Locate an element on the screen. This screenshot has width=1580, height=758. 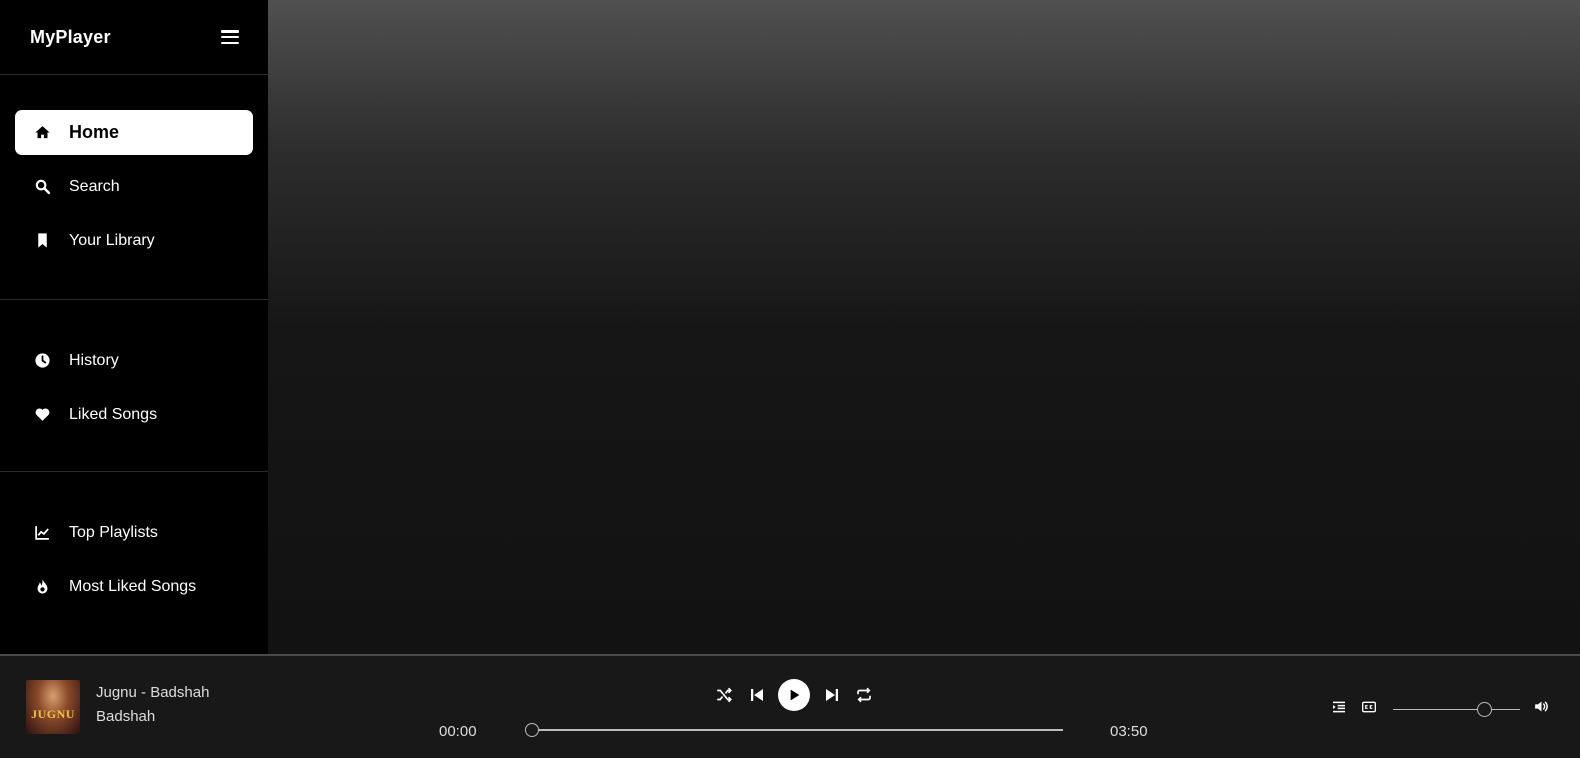
brand-logo: MyPlayer is located at coordinates (70, 36).